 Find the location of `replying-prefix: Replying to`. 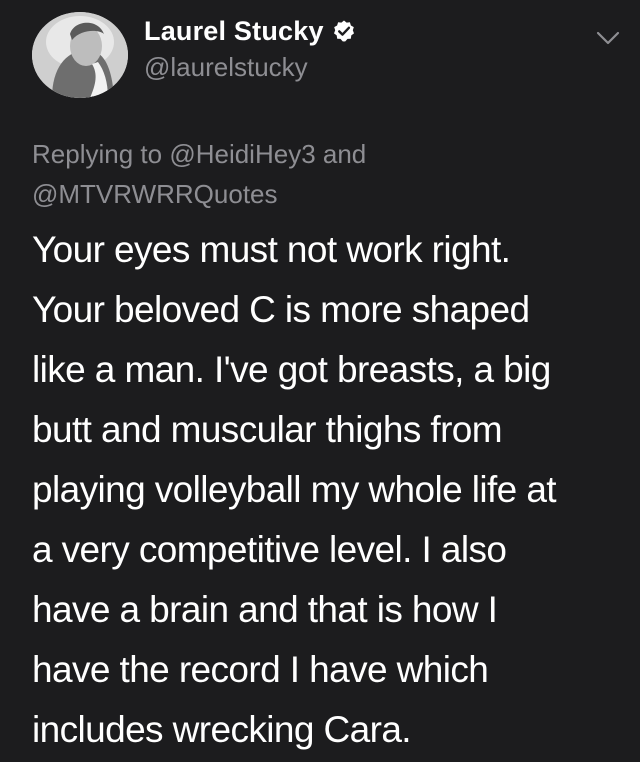

replying-prefix: Replying to is located at coordinates (97, 154).